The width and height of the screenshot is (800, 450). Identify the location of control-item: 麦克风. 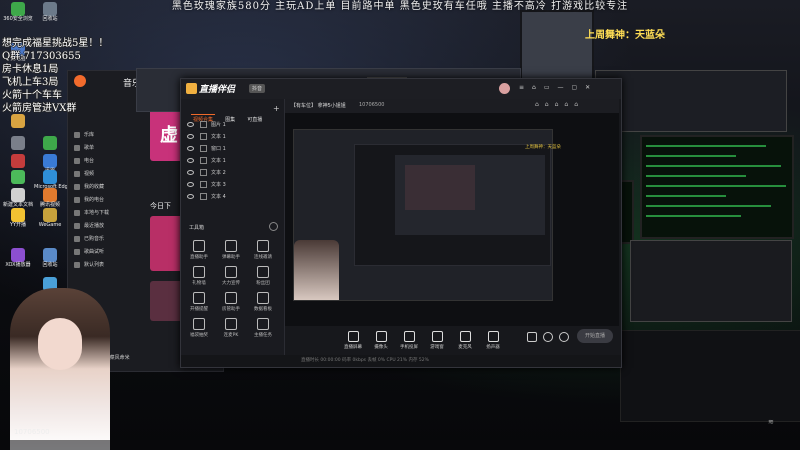
(465, 340).